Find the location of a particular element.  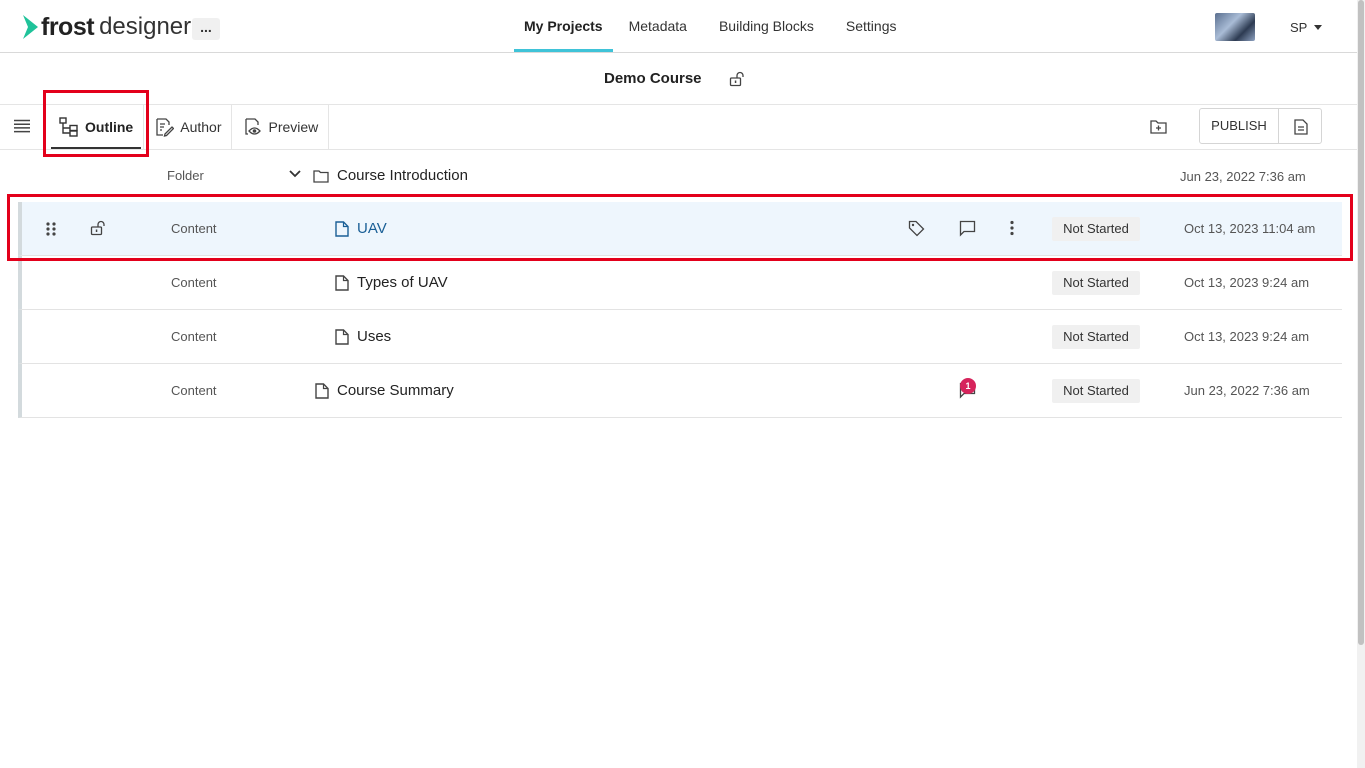

row-title: Types of UAV is located at coordinates (391, 282).